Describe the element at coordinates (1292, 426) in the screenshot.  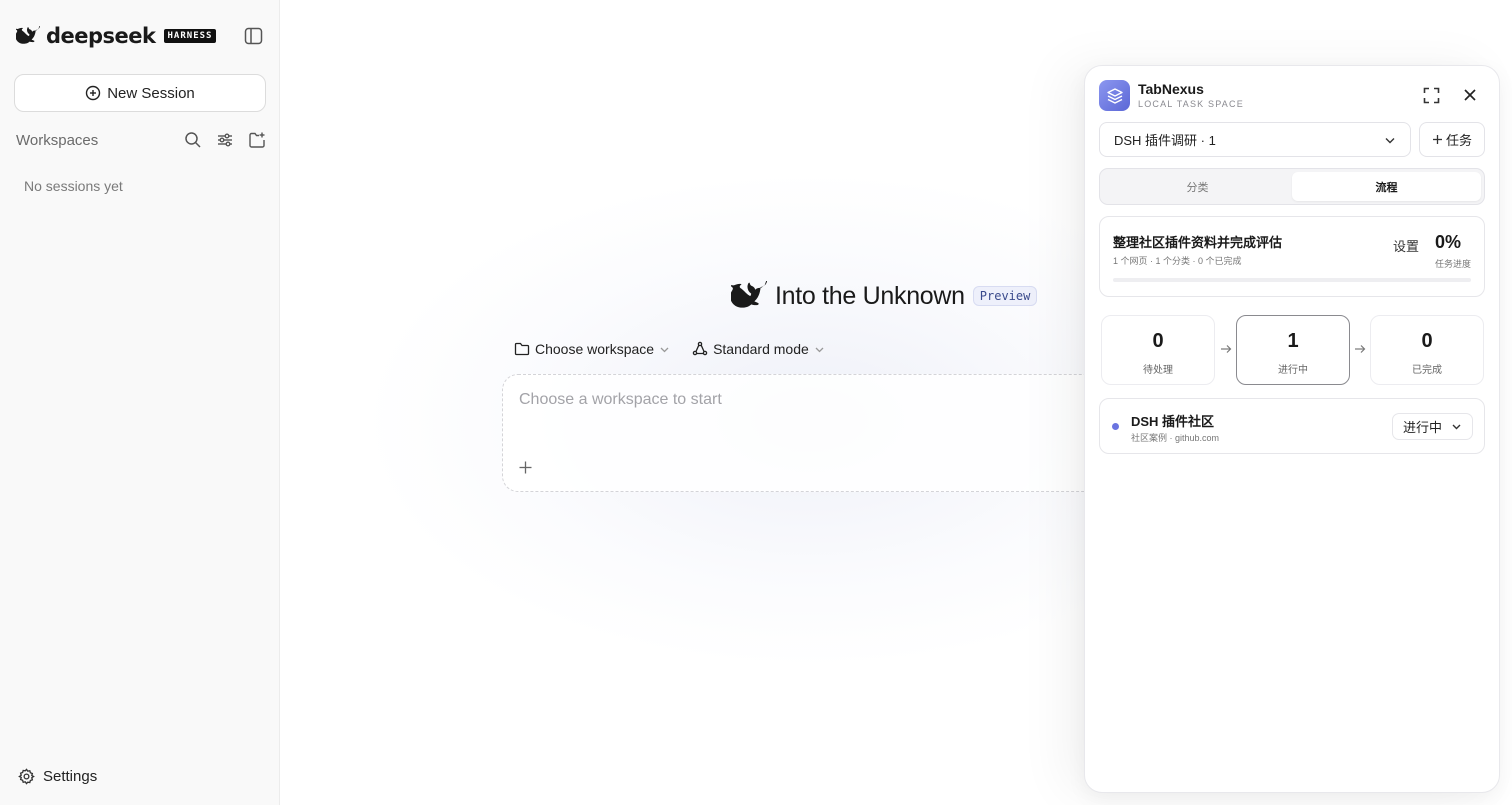
I see `task-item: DSH 插件社区 社区案例 · github.com 进行中` at that location.